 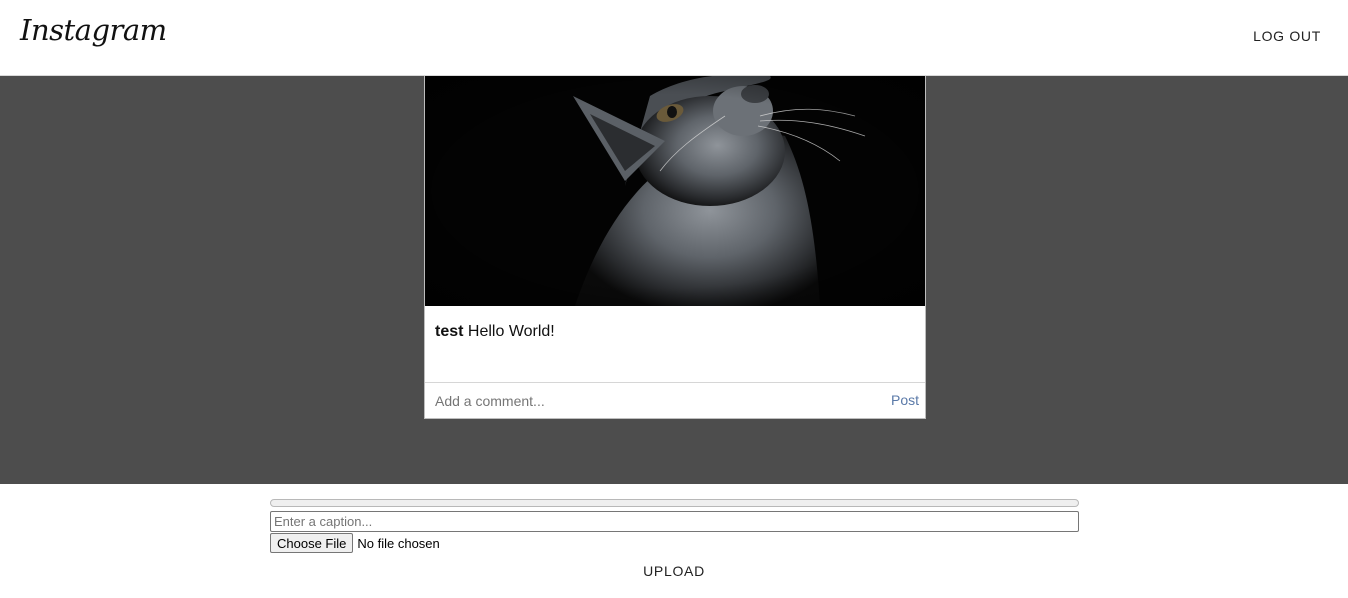 What do you see at coordinates (355, 543) in the screenshot?
I see `file-picker: Choose File No file chosen` at bounding box center [355, 543].